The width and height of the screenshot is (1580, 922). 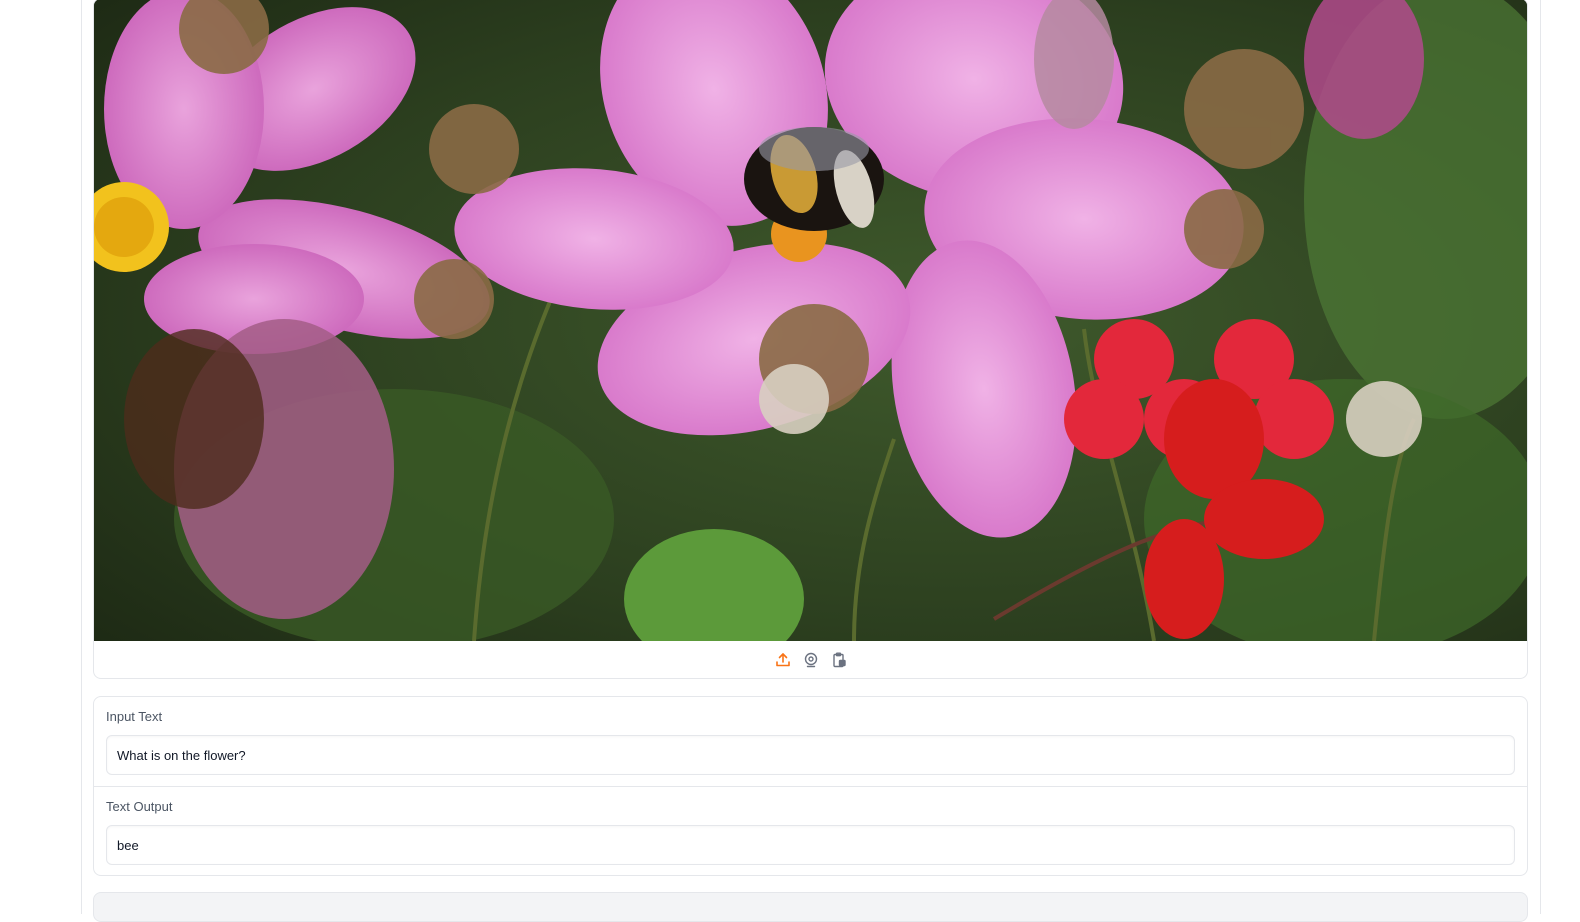 I want to click on text-output-value: bee, so click(x=128, y=845).